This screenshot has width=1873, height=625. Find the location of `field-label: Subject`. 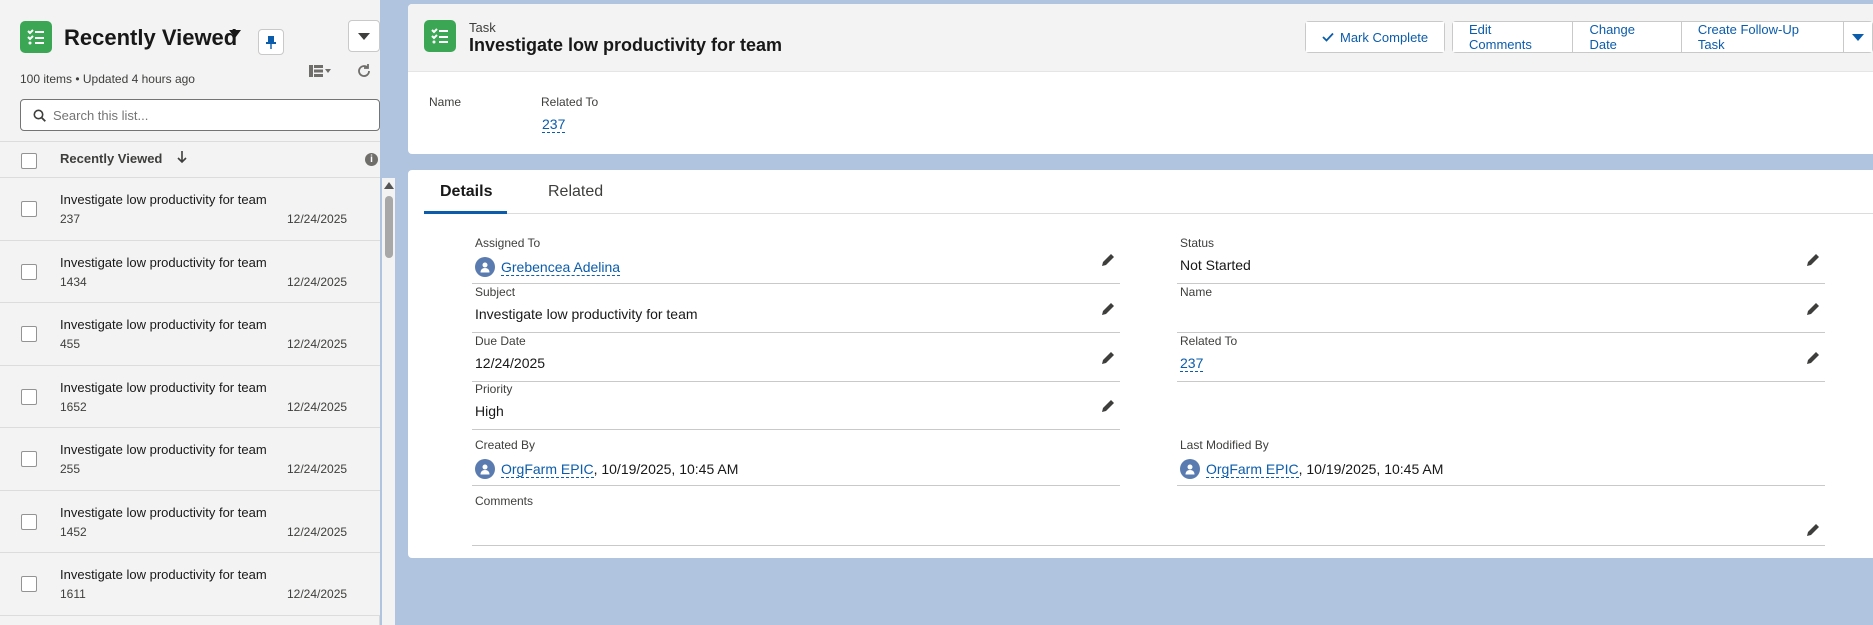

field-label: Subject is located at coordinates (495, 292).